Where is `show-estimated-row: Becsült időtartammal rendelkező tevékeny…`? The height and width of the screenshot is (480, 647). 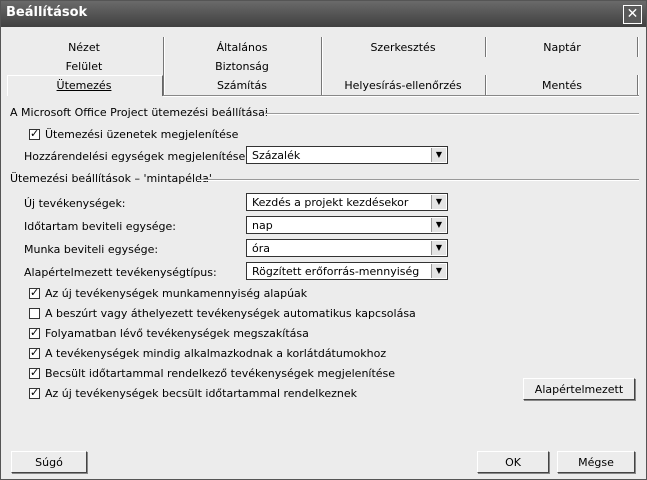
show-estimated-row: Becsült időtartammal rendelkező tevékeny… is located at coordinates (212, 373).